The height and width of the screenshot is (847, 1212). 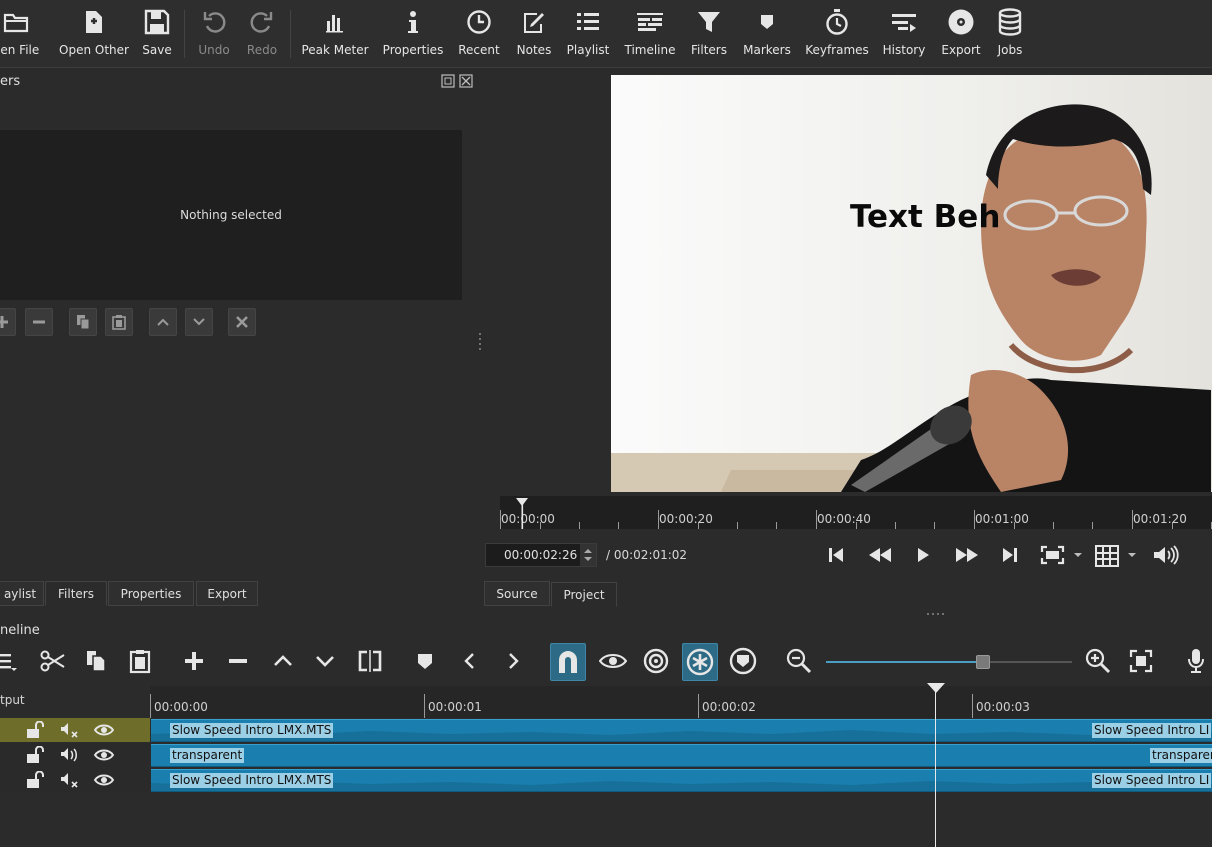 I want to click on append-button, so click(x=194, y=661).